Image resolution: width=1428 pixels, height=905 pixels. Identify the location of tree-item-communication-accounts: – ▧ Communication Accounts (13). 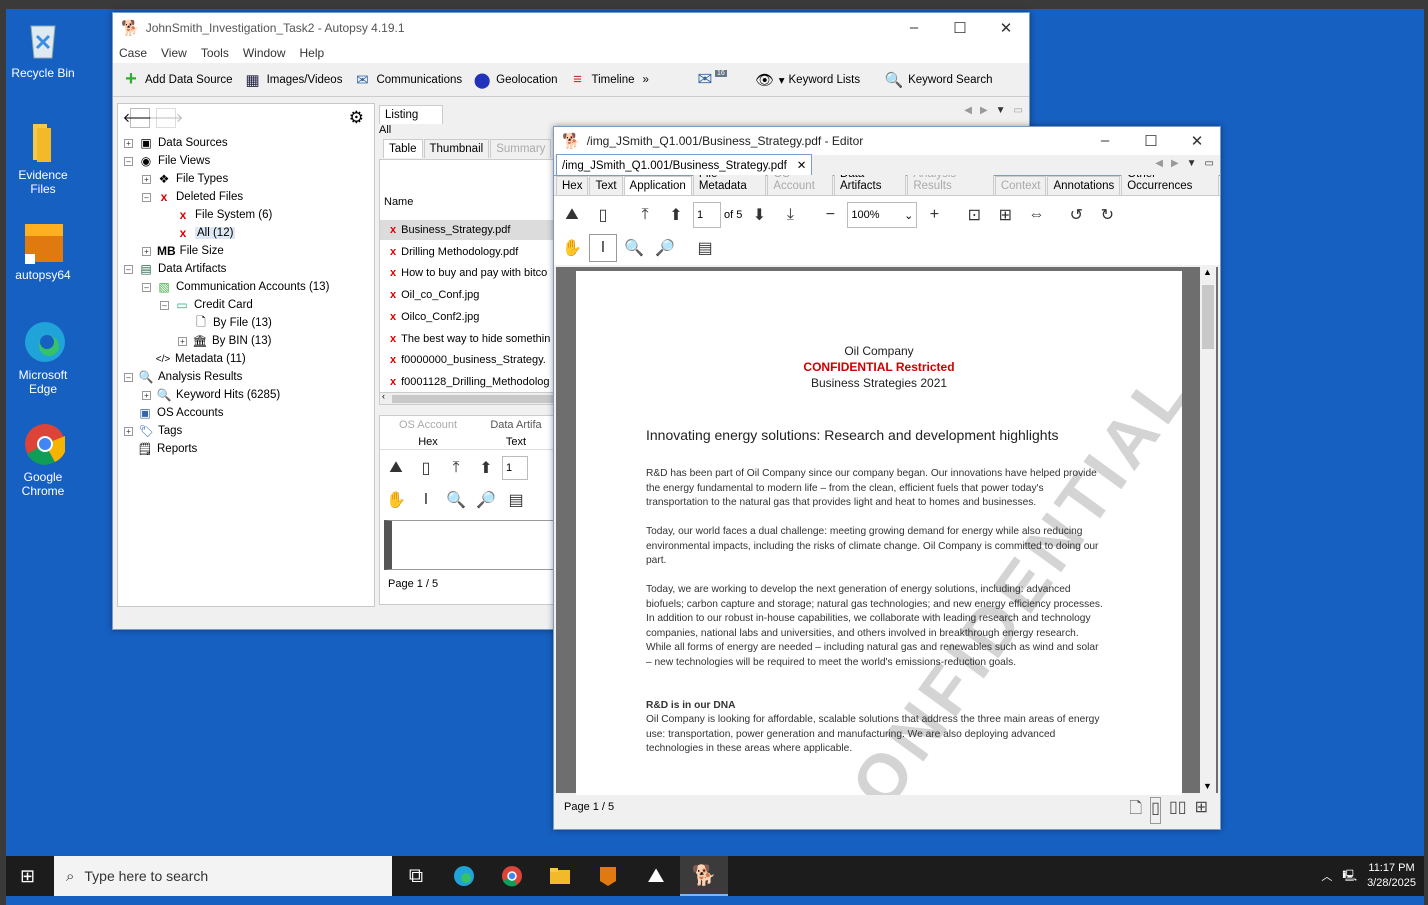
(235, 287).